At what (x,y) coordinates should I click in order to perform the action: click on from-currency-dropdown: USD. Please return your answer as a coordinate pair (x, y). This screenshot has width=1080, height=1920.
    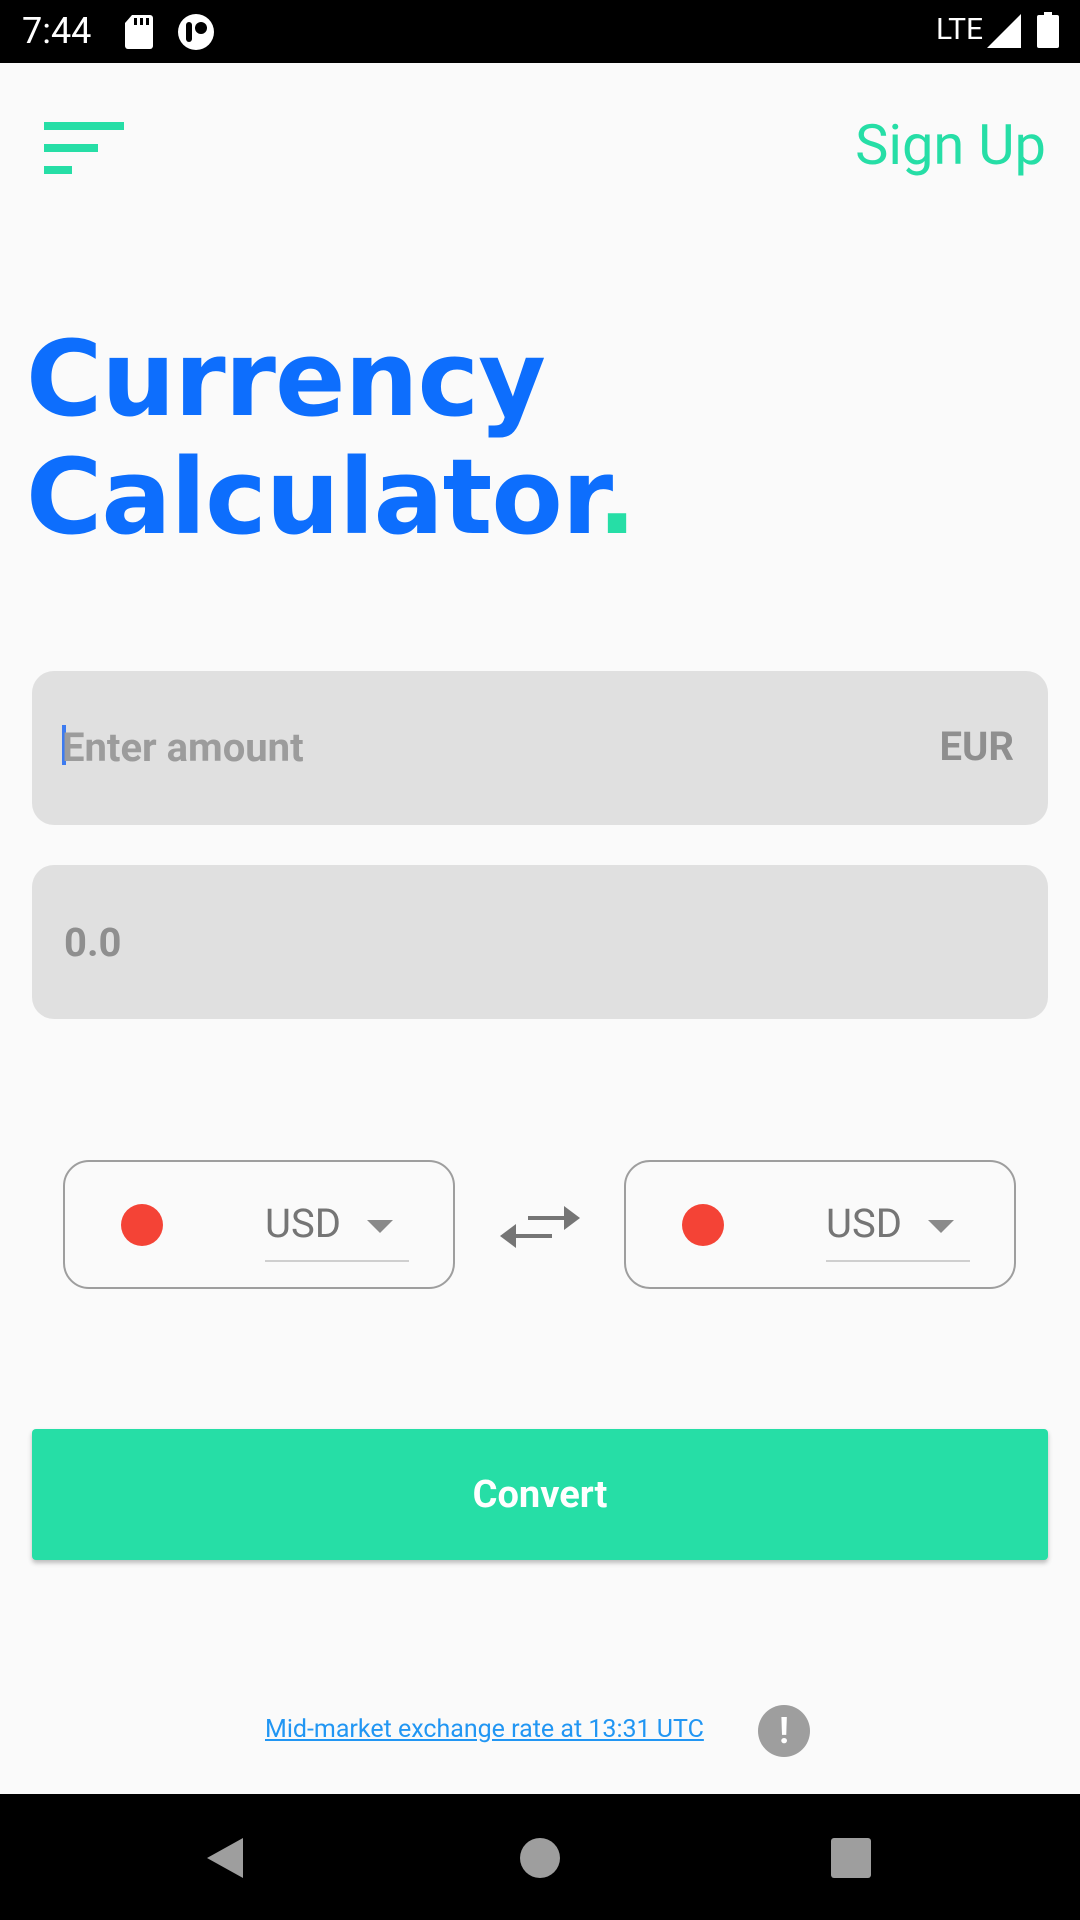
    Looking at the image, I should click on (337, 1227).